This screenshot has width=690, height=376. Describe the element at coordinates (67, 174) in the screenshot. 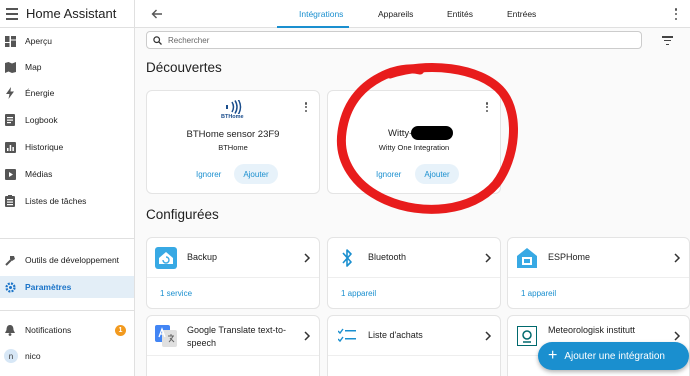

I see `sidebar-item-medias: Médias` at that location.